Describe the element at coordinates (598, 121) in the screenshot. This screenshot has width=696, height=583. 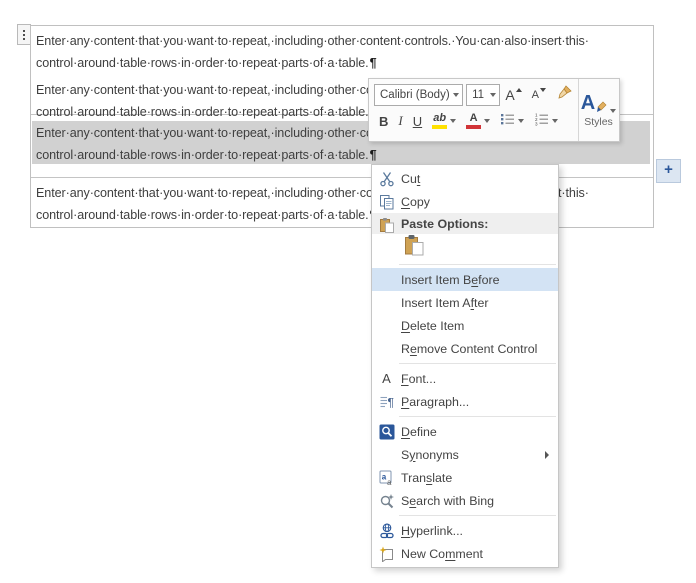
I see `styles-label: Styles` at that location.